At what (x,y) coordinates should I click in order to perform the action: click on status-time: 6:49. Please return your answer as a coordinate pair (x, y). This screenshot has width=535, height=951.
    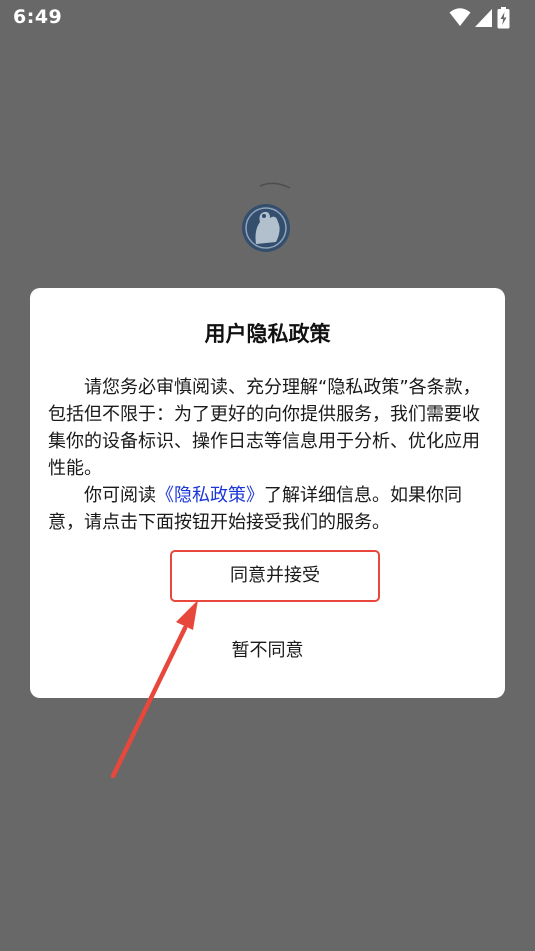
    Looking at the image, I should click on (38, 17).